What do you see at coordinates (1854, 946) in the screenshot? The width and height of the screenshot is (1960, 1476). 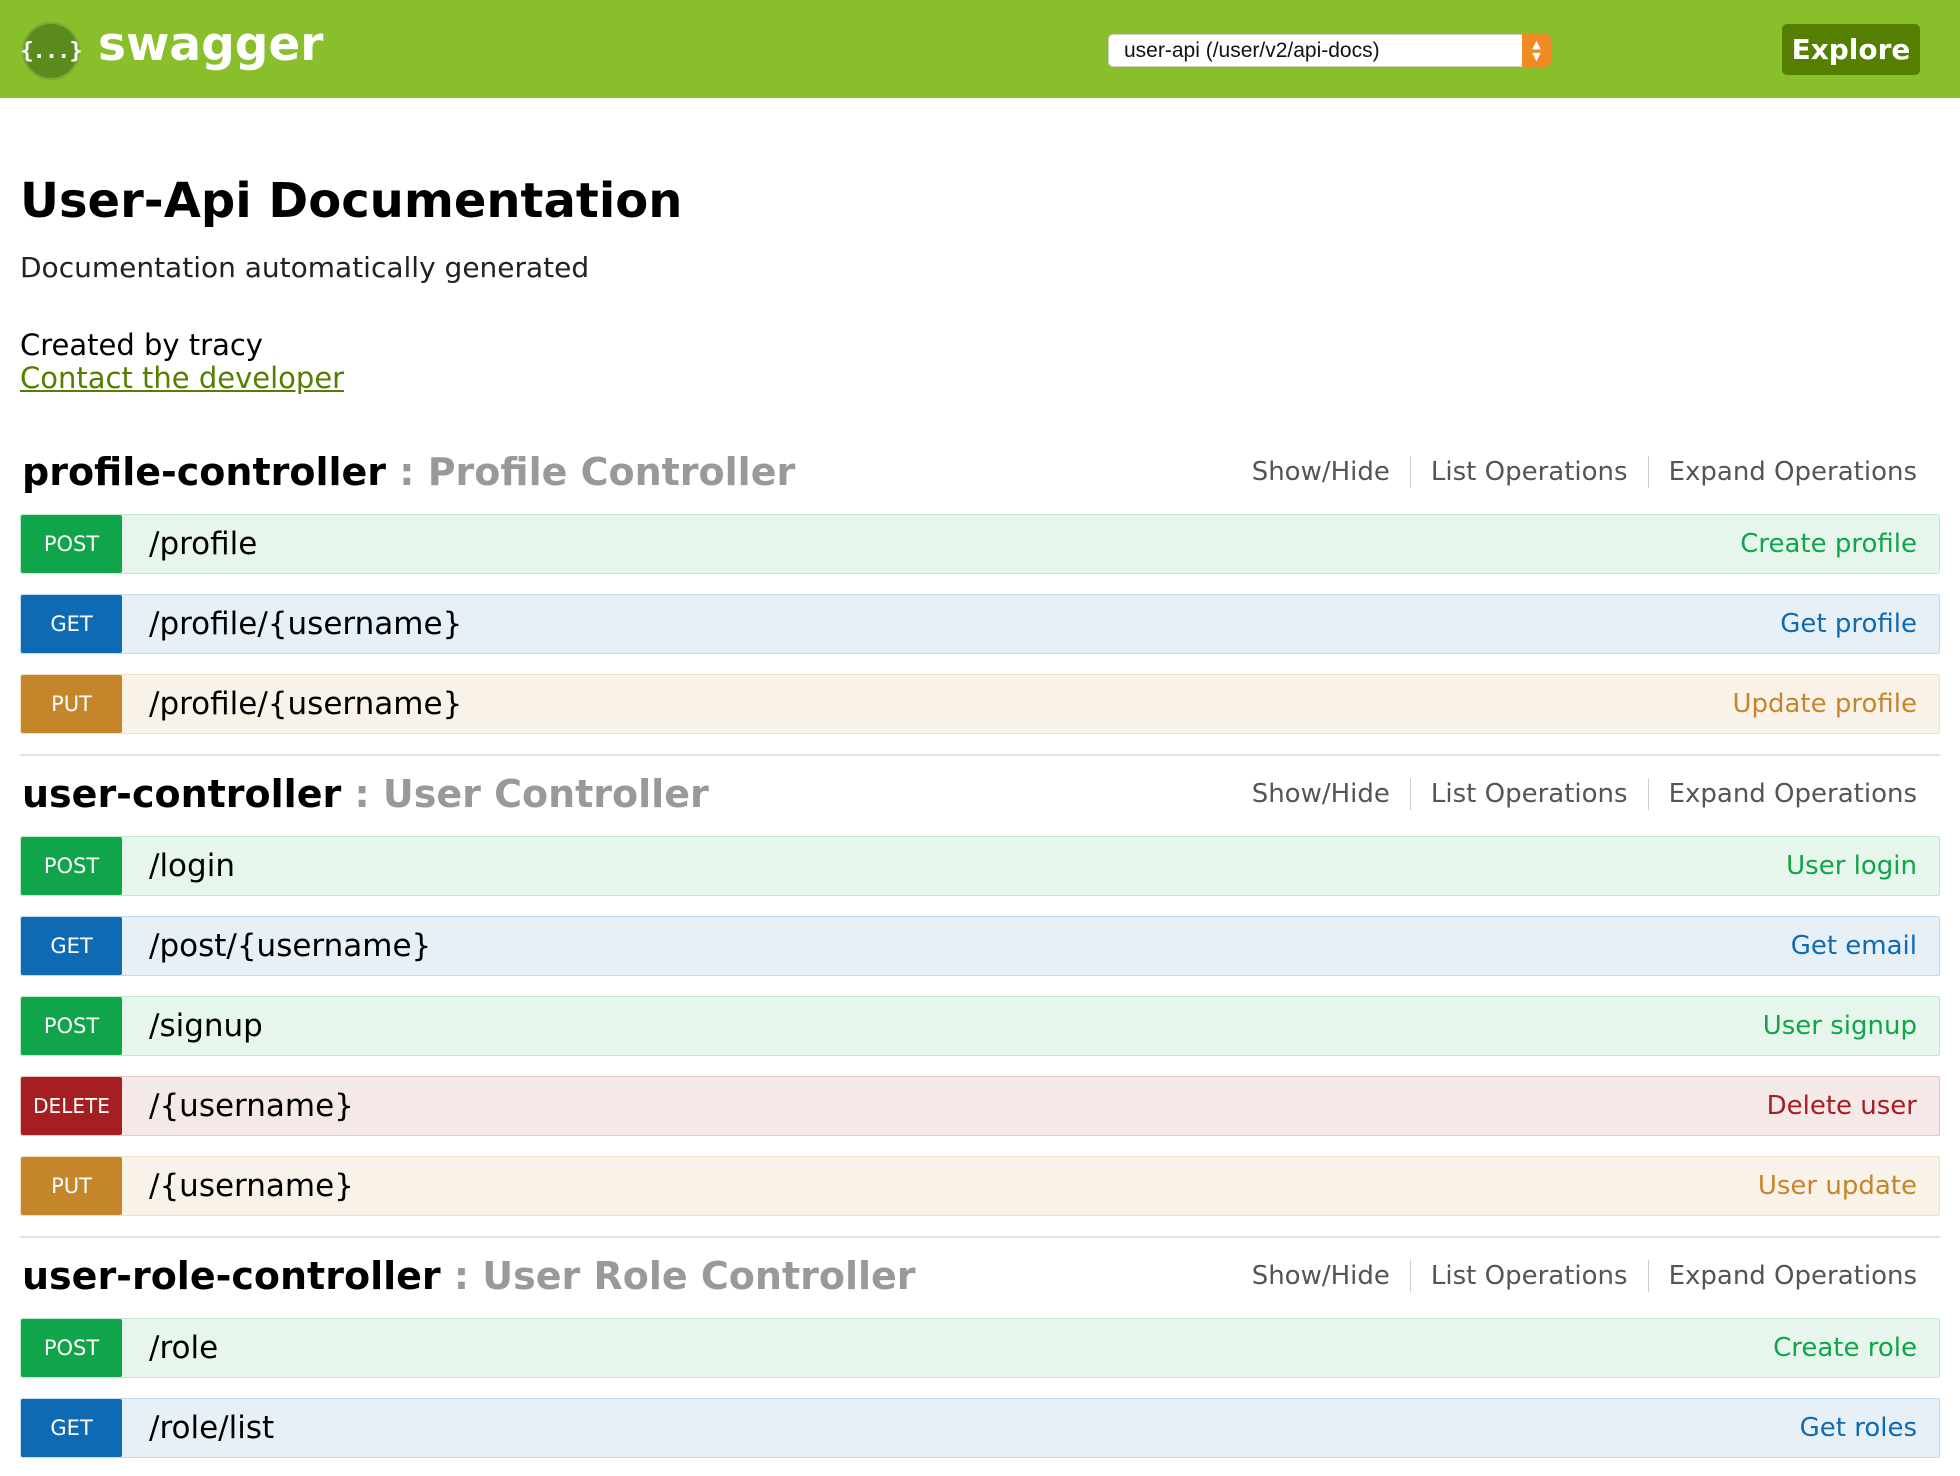 I see `endpoint-summary: Get email` at bounding box center [1854, 946].